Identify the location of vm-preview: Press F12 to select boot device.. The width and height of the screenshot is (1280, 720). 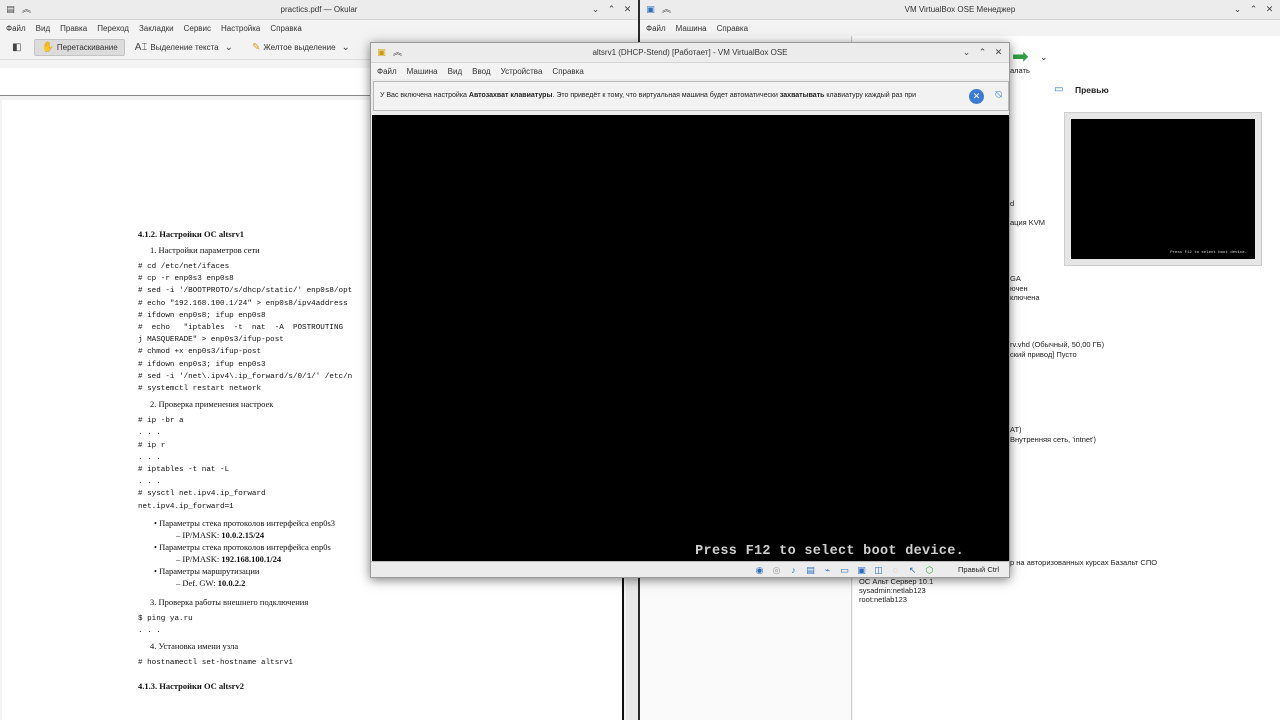
(1163, 189).